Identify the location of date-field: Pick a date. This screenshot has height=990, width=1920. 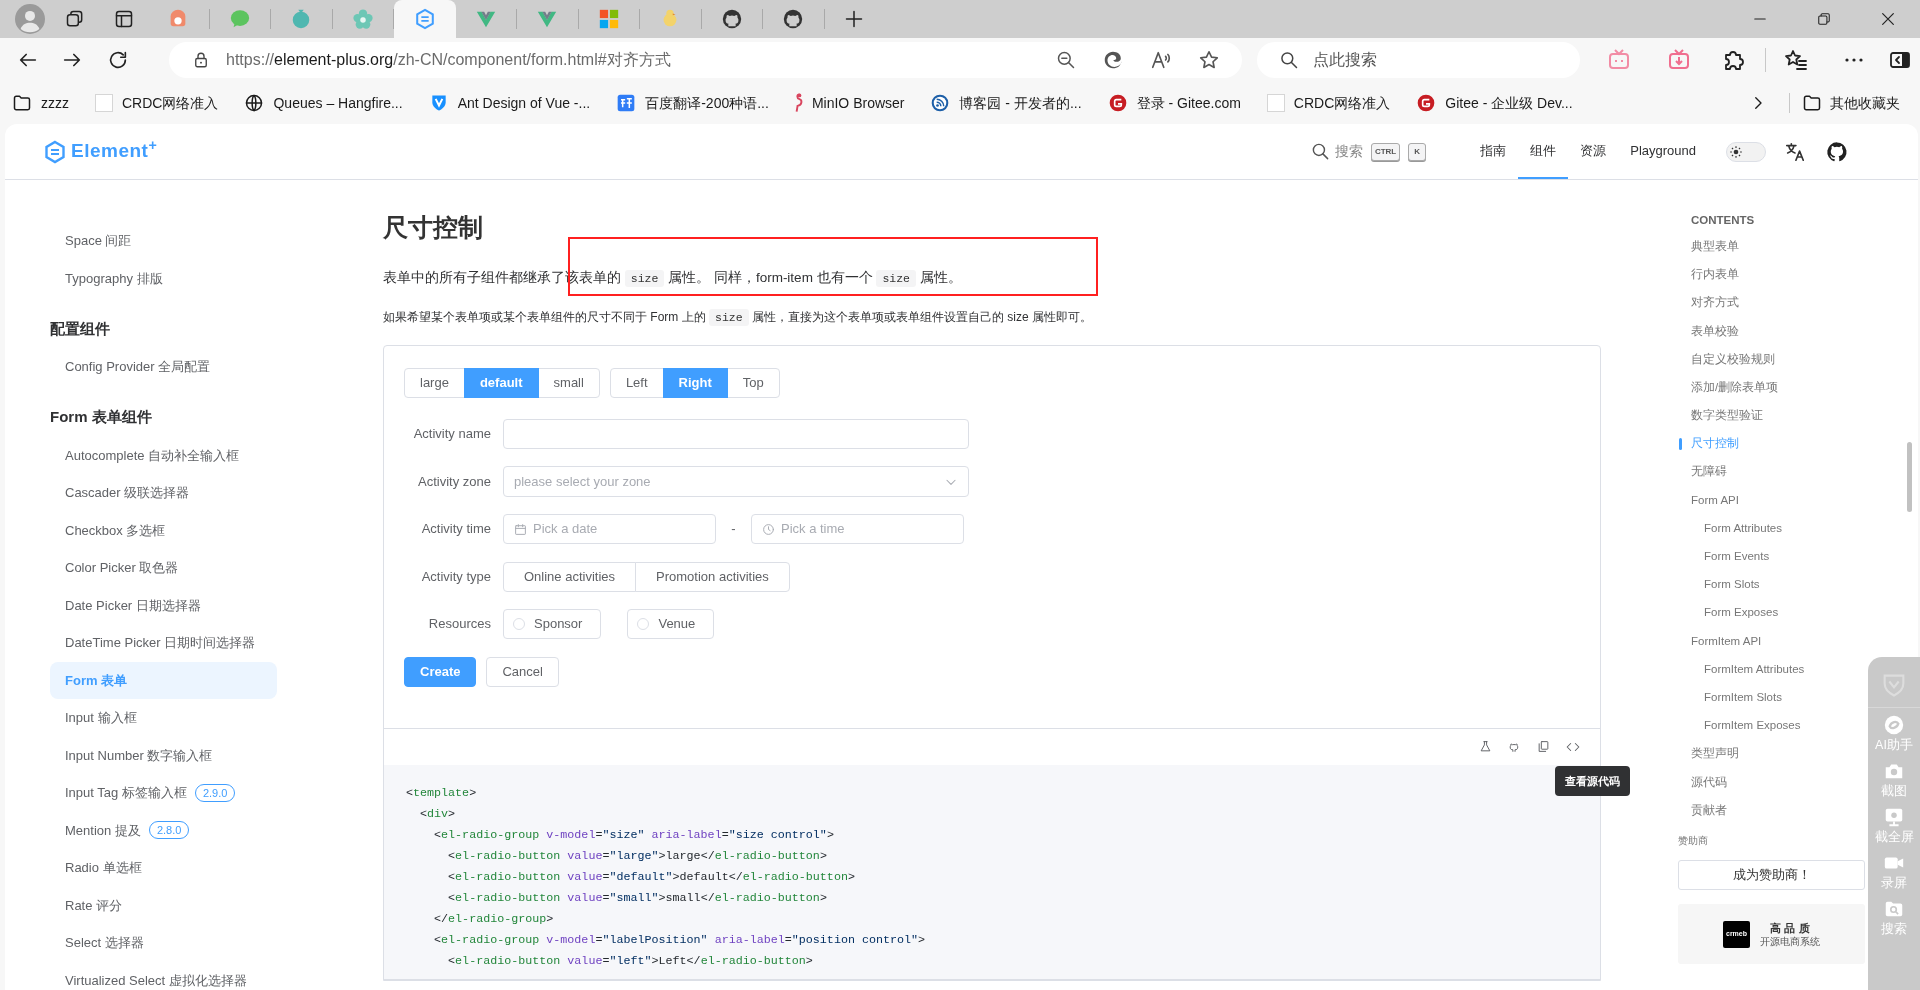
(609, 529).